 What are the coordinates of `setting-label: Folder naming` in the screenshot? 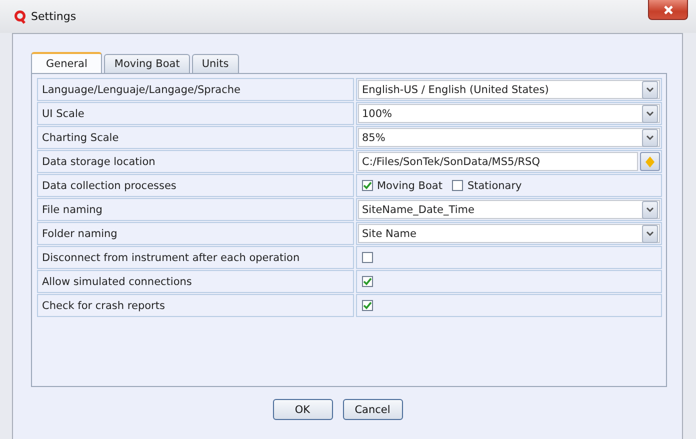 It's located at (195, 233).